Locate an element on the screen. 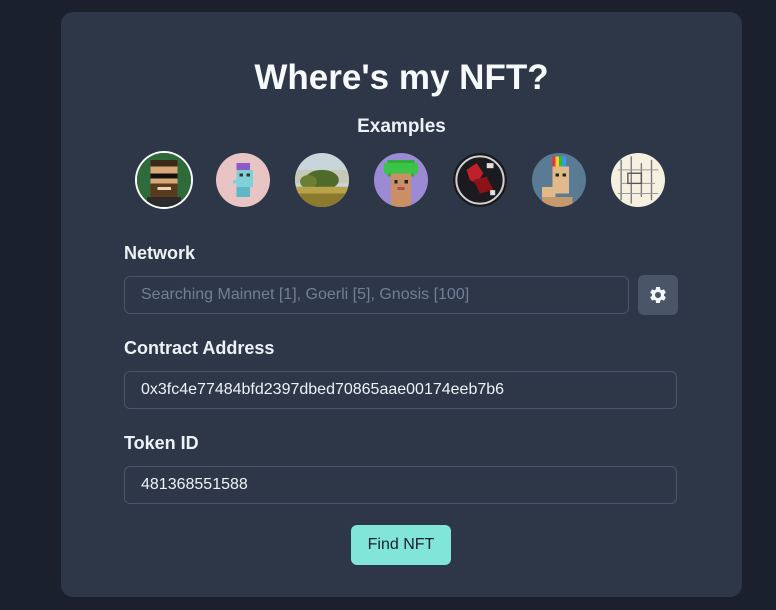 The width and height of the screenshot is (776, 610). pixel-punk-blue-avatar-icon is located at coordinates (243, 180).